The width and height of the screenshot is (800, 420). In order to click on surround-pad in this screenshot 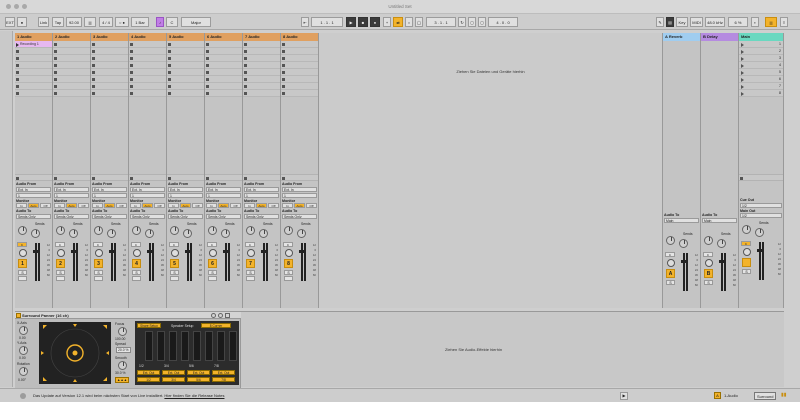, I will do `click(75, 353)`.